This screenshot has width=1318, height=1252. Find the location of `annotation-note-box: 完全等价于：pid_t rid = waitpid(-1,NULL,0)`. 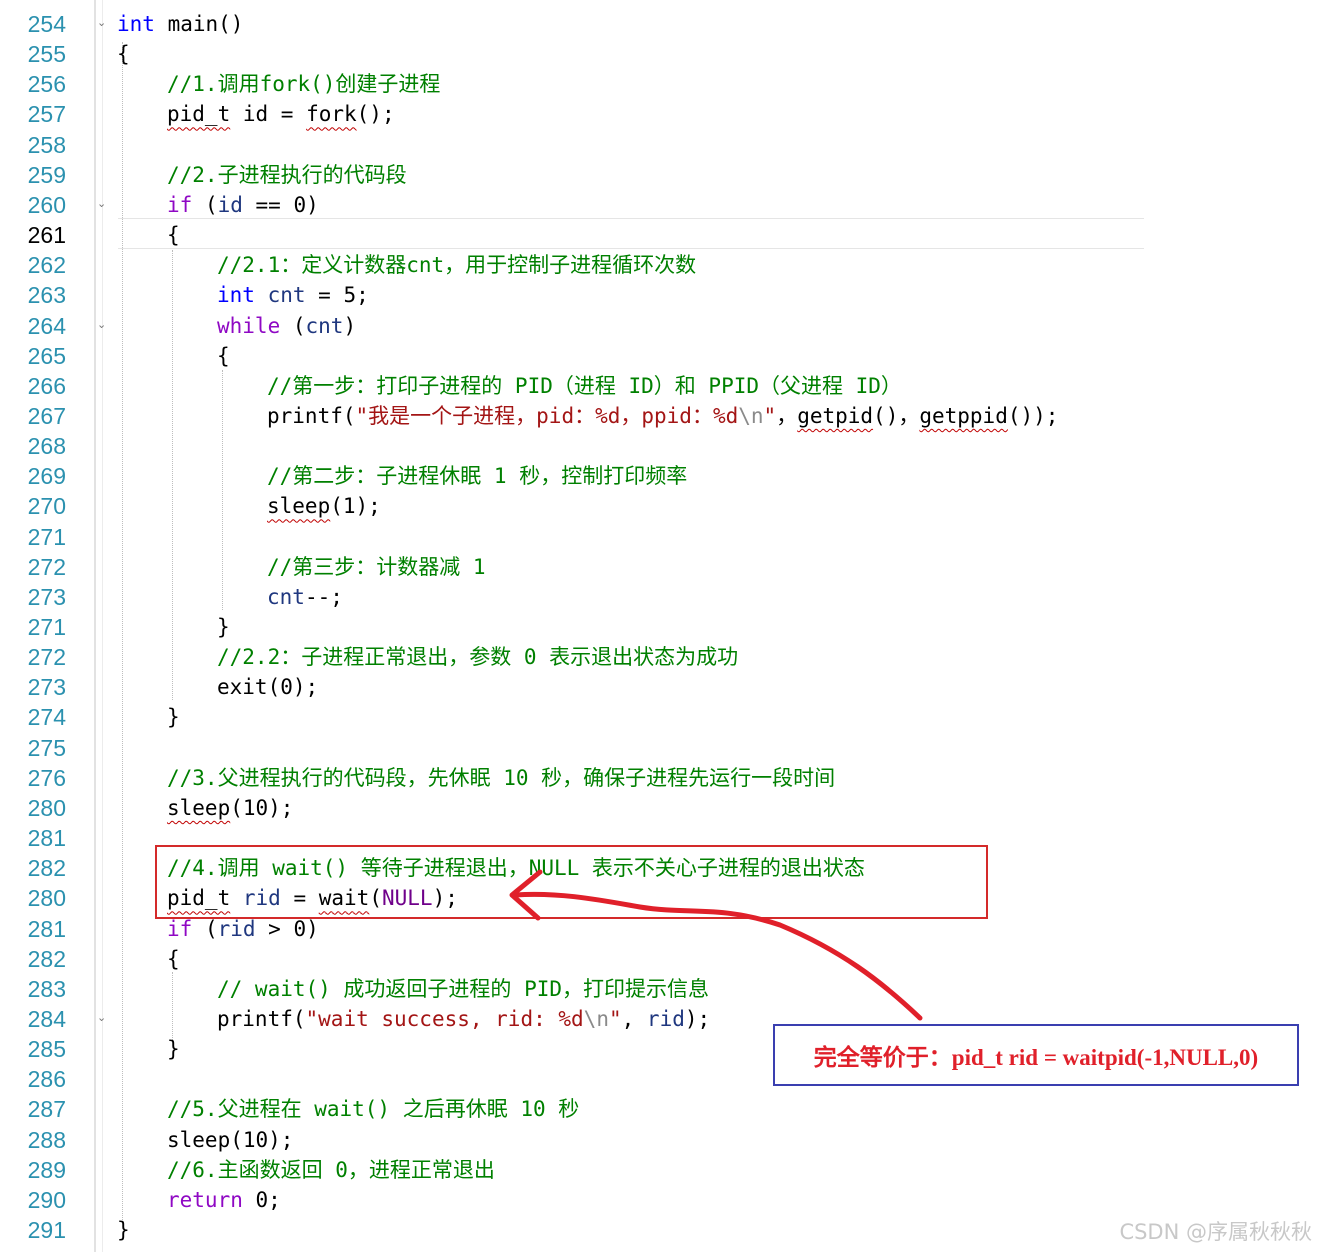

annotation-note-box: 完全等价于：pid_t rid = waitpid(-1,NULL,0) is located at coordinates (1036, 1055).